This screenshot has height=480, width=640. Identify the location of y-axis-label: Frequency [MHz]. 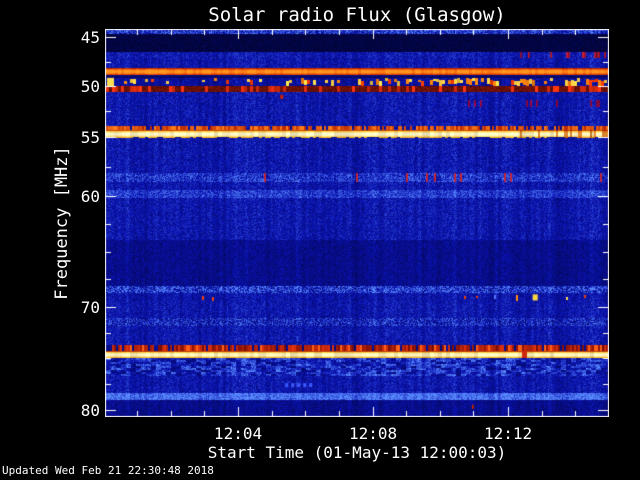
(62, 223).